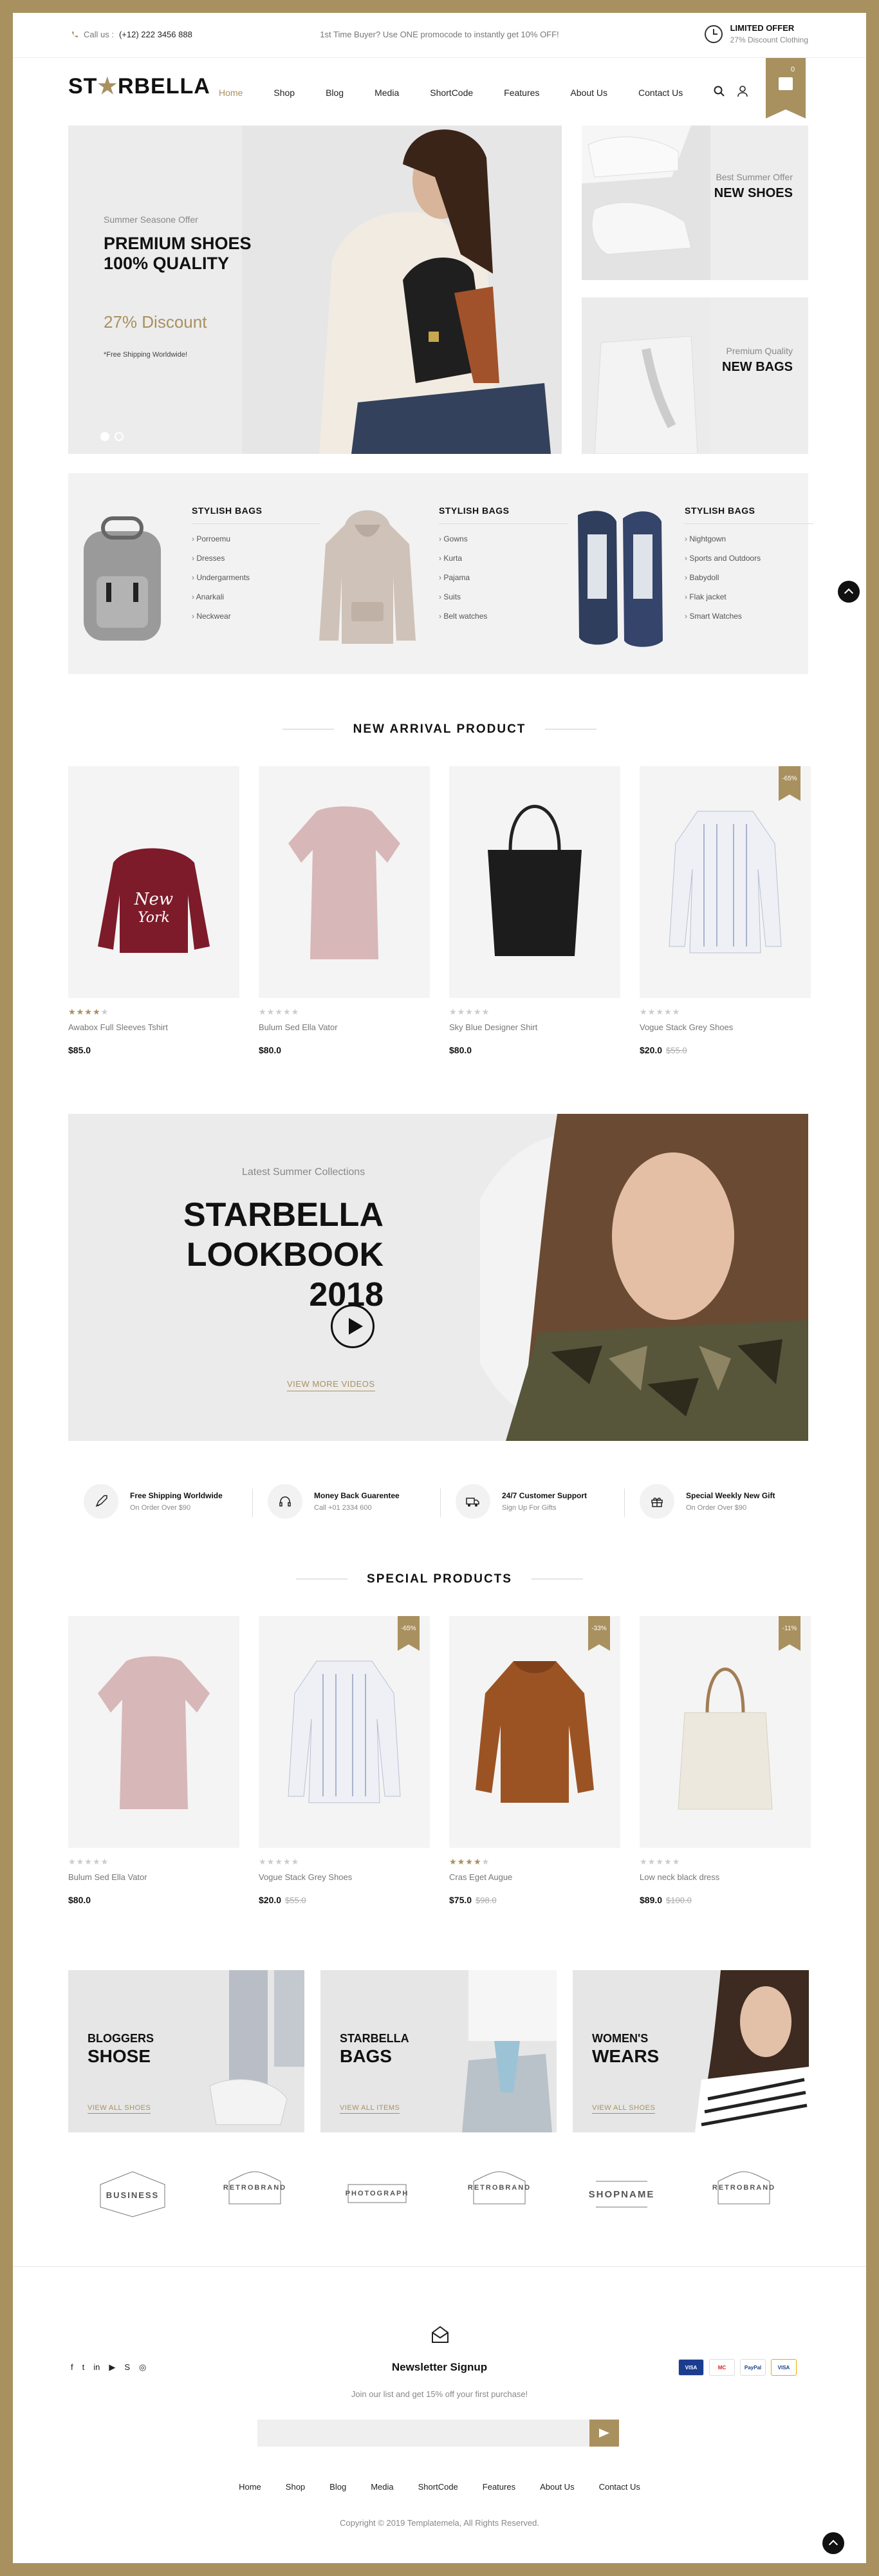 The width and height of the screenshot is (879, 2576). Describe the element at coordinates (619, 2487) in the screenshot. I see `footer-nav-contact: Contact Us` at that location.